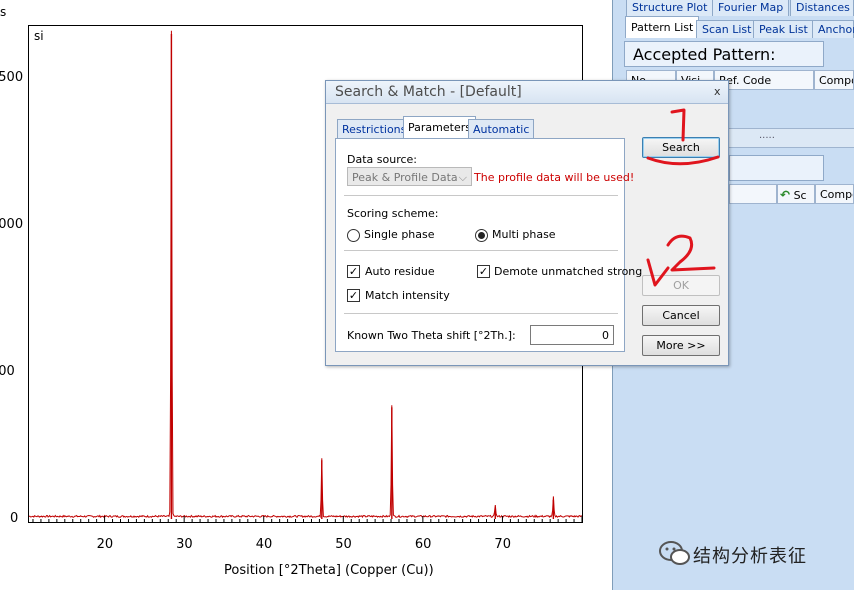 The height and width of the screenshot is (590, 854). What do you see at coordinates (683, 160) in the screenshot?
I see `annotation-underline-search` at bounding box center [683, 160].